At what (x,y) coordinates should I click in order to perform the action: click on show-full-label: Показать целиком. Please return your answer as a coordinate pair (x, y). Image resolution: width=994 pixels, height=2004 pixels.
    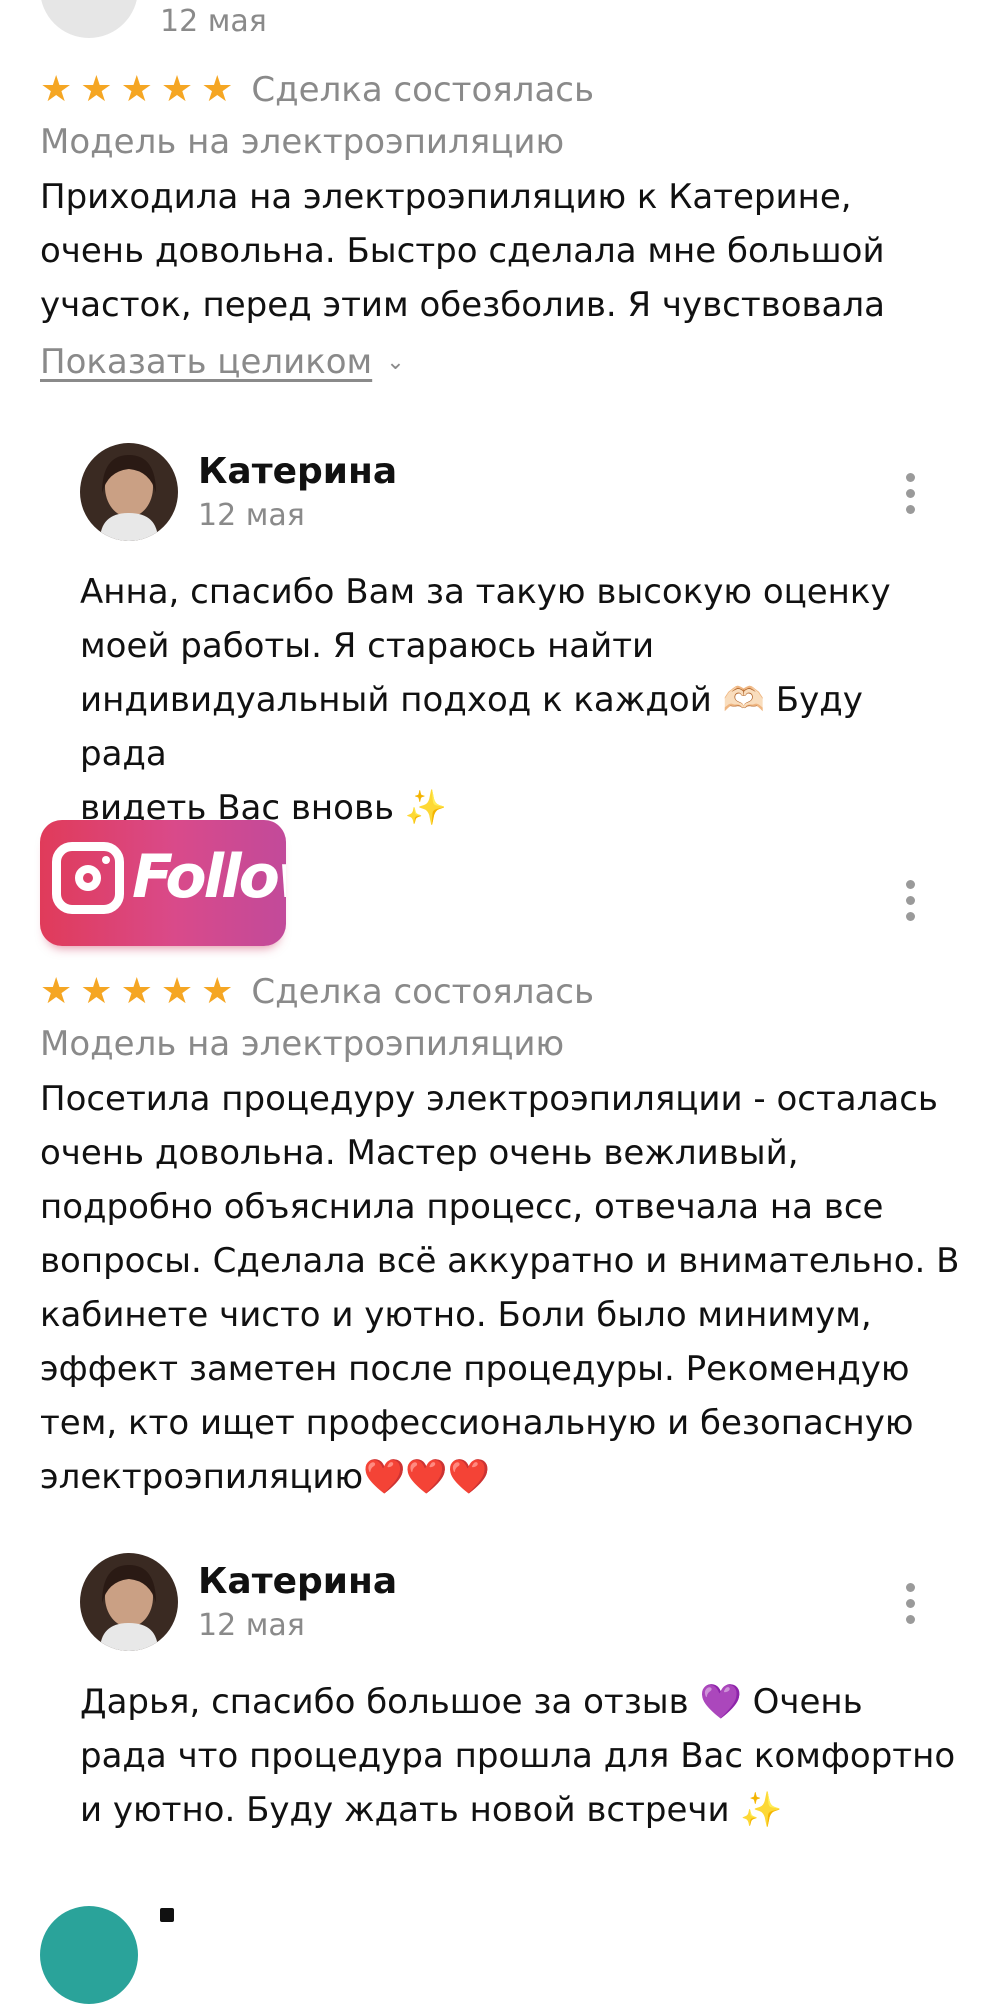
    Looking at the image, I should click on (206, 362).